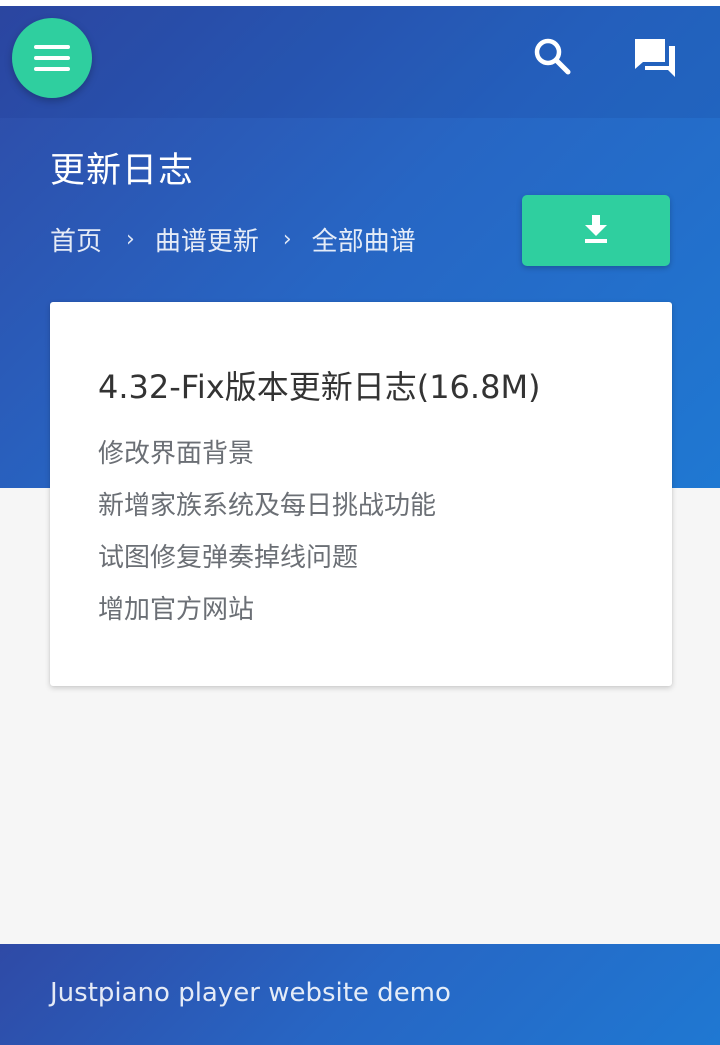  I want to click on breadcrumb-all-scores: 全部曲谱, so click(364, 239).